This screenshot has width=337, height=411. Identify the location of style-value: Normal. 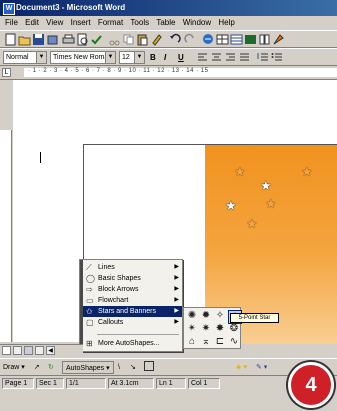
(17, 57).